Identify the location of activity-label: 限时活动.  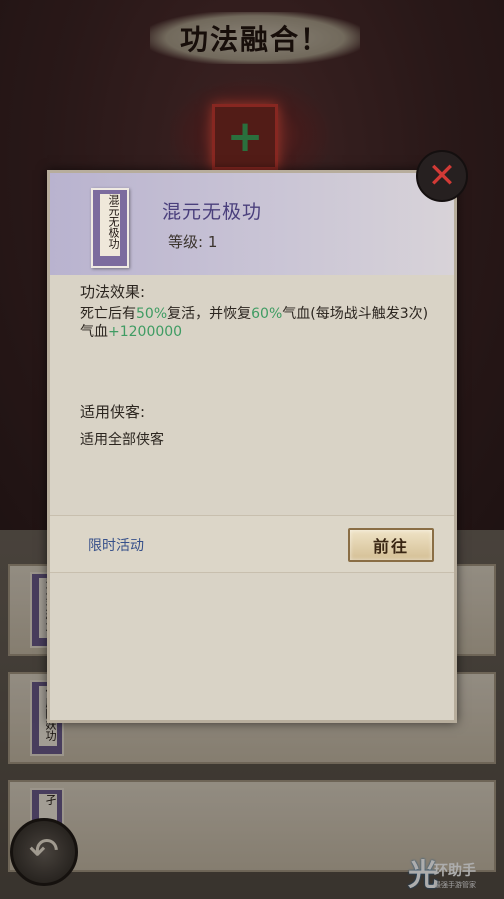
(116, 546).